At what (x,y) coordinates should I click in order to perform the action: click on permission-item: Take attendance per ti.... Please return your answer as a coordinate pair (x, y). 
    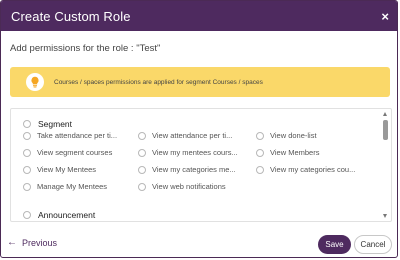
    Looking at the image, I should click on (70, 135).